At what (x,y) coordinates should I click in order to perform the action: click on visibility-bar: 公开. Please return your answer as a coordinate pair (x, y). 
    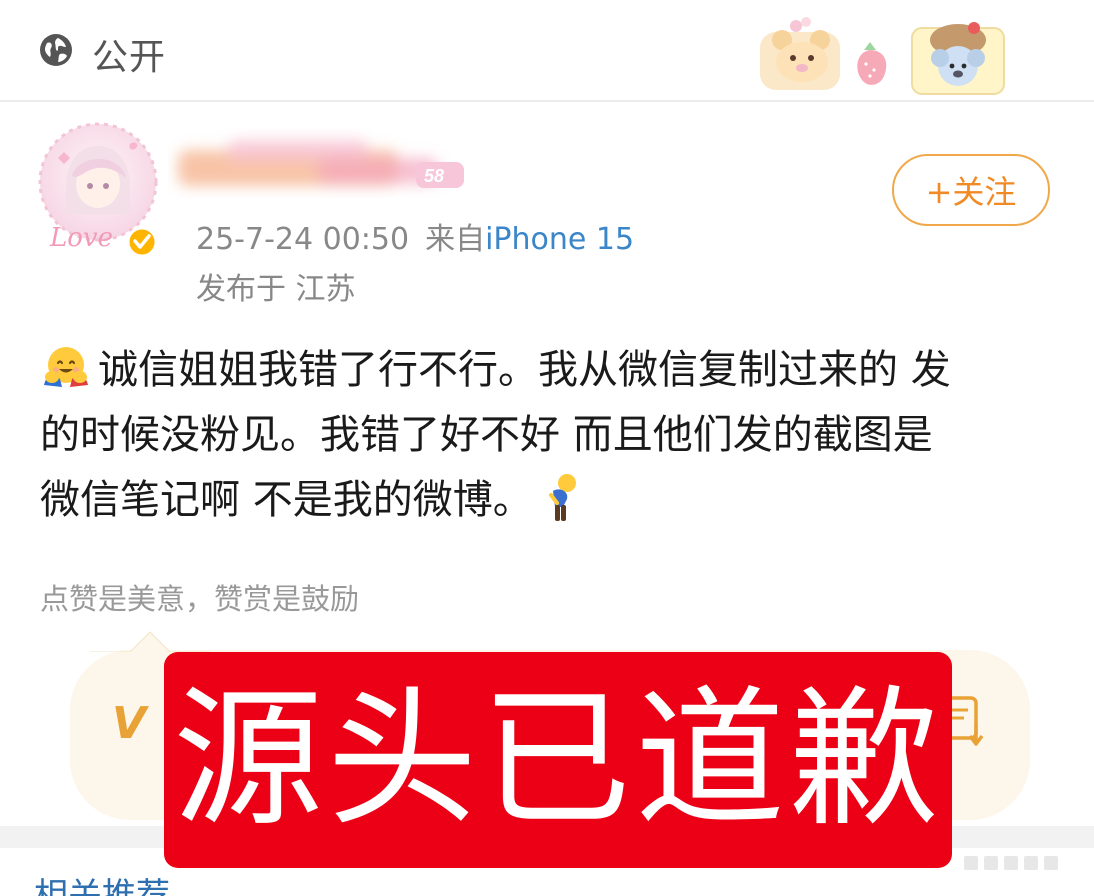
    Looking at the image, I should click on (547, 51).